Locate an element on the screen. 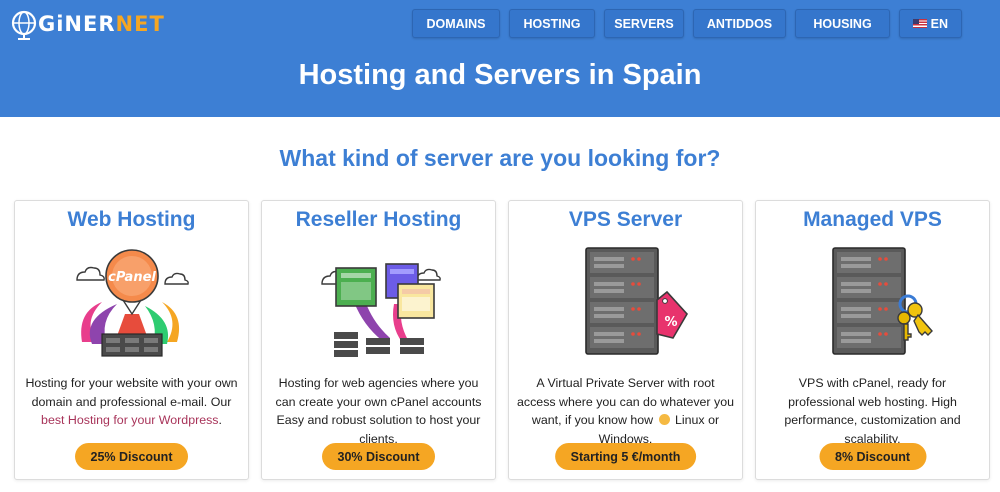 This screenshot has height=492, width=1000. svg-text: cPanel is located at coordinates (132, 277).